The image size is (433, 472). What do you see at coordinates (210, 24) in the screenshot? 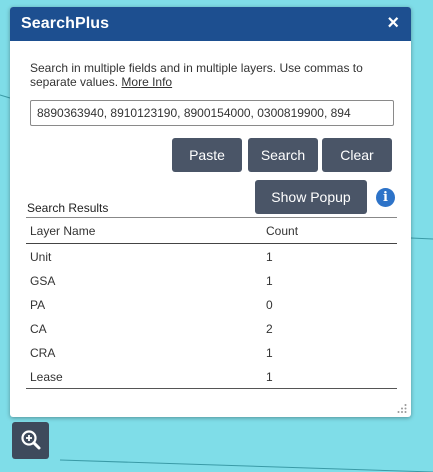
I see `panel-titlebar: SearchPlus ×` at bounding box center [210, 24].